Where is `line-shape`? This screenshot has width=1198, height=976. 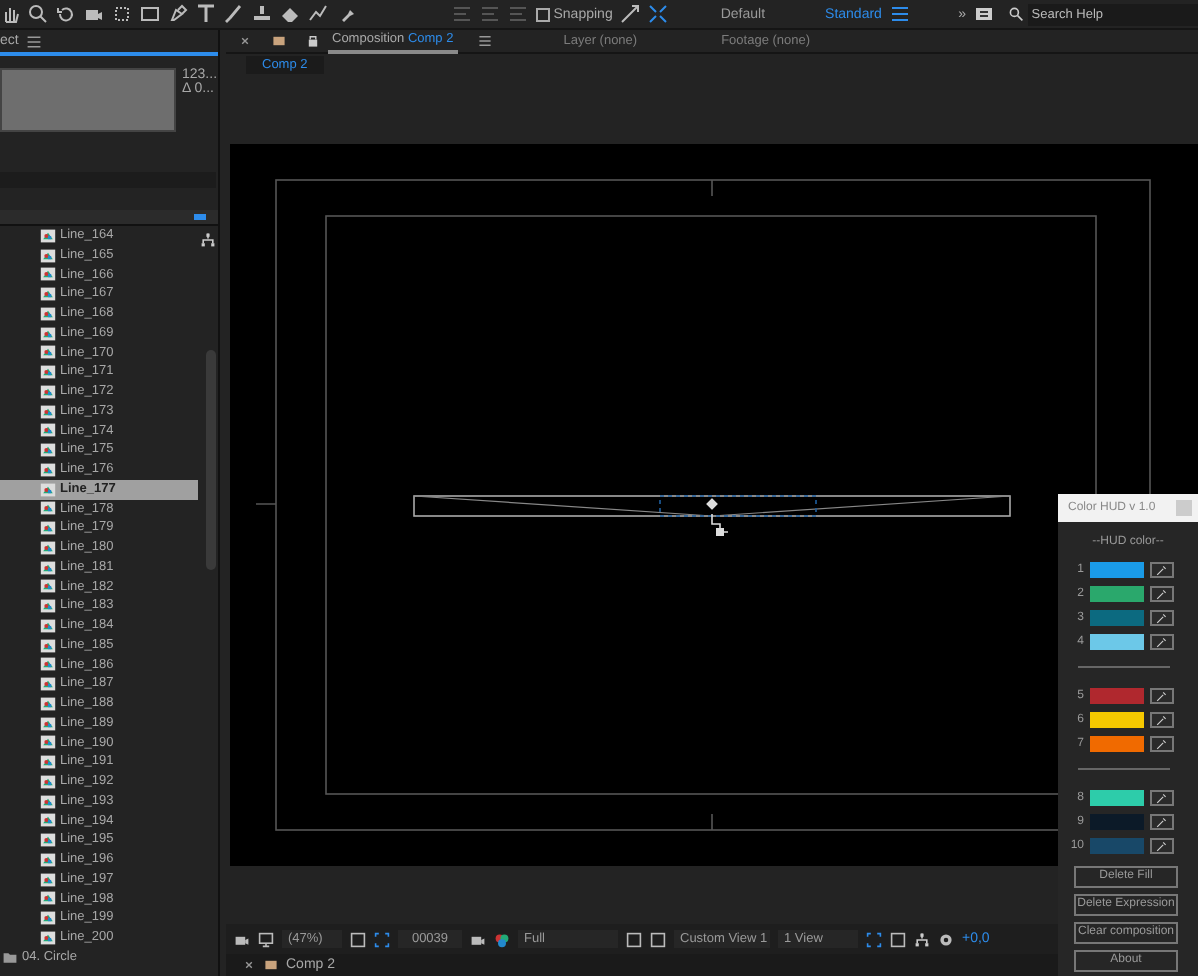 line-shape is located at coordinates (712, 506).